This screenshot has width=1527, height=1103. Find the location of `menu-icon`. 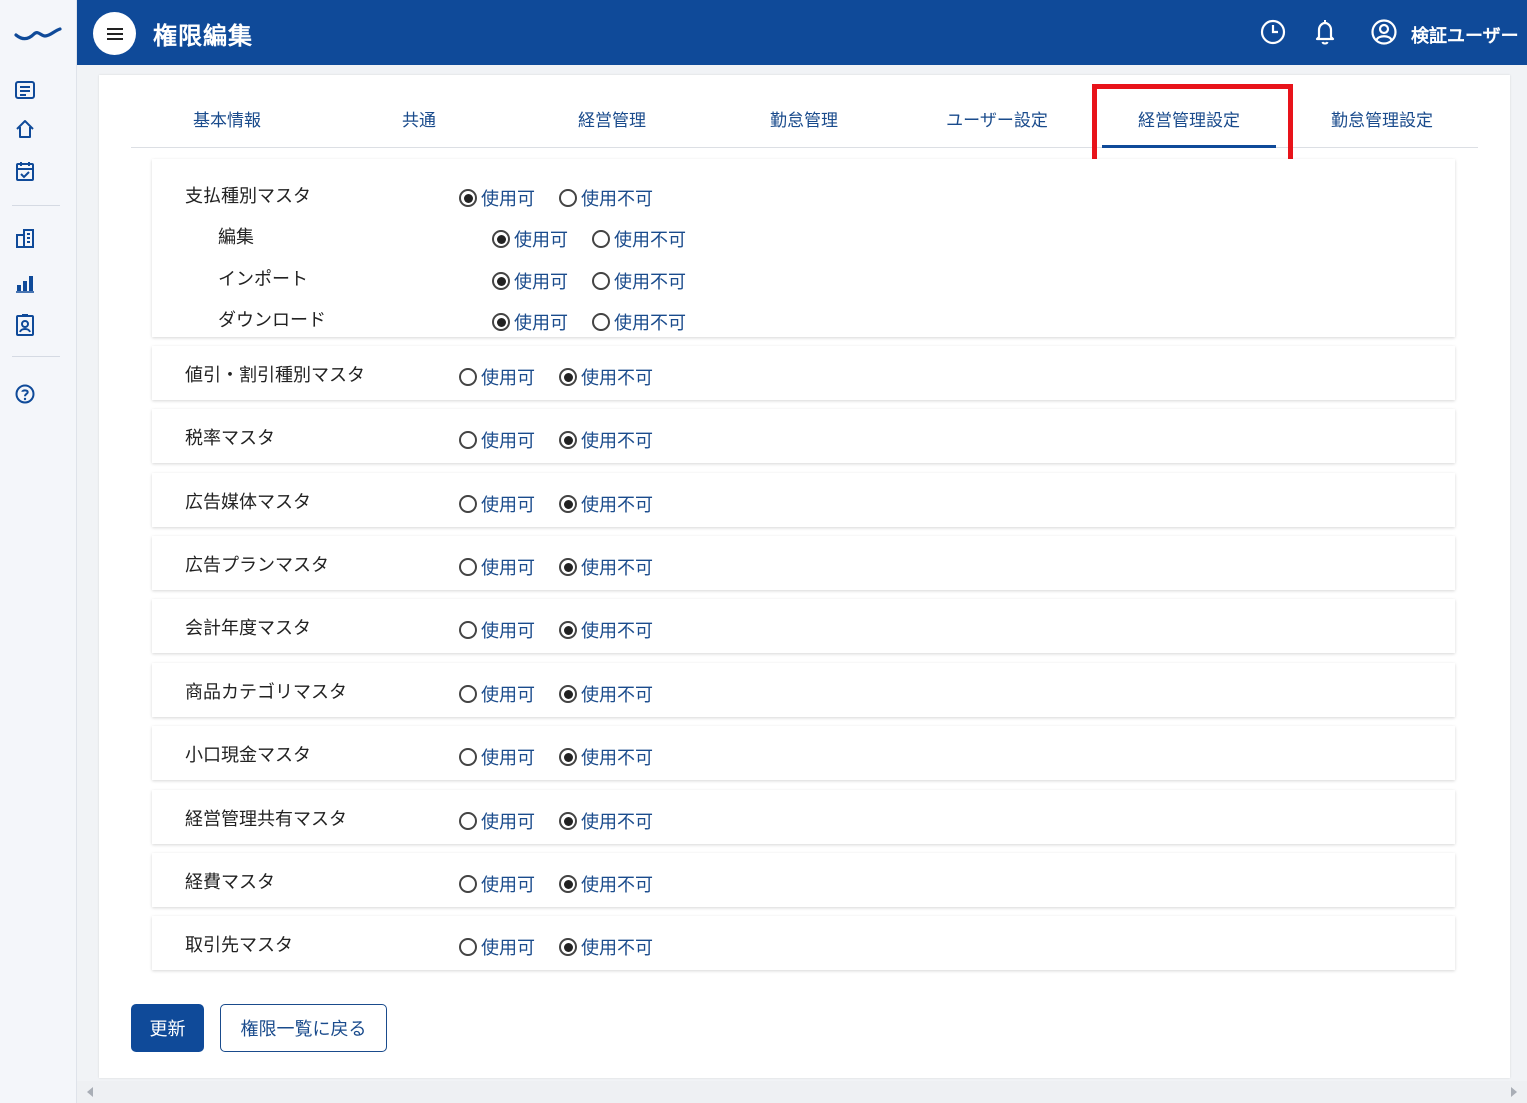

menu-icon is located at coordinates (114, 33).